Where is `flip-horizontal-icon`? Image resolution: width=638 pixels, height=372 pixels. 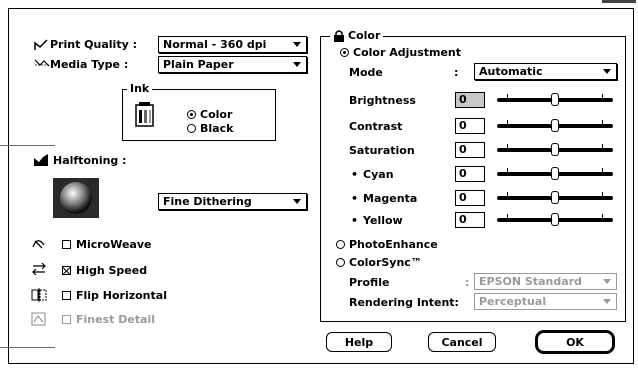
flip-horizontal-icon is located at coordinates (39, 296).